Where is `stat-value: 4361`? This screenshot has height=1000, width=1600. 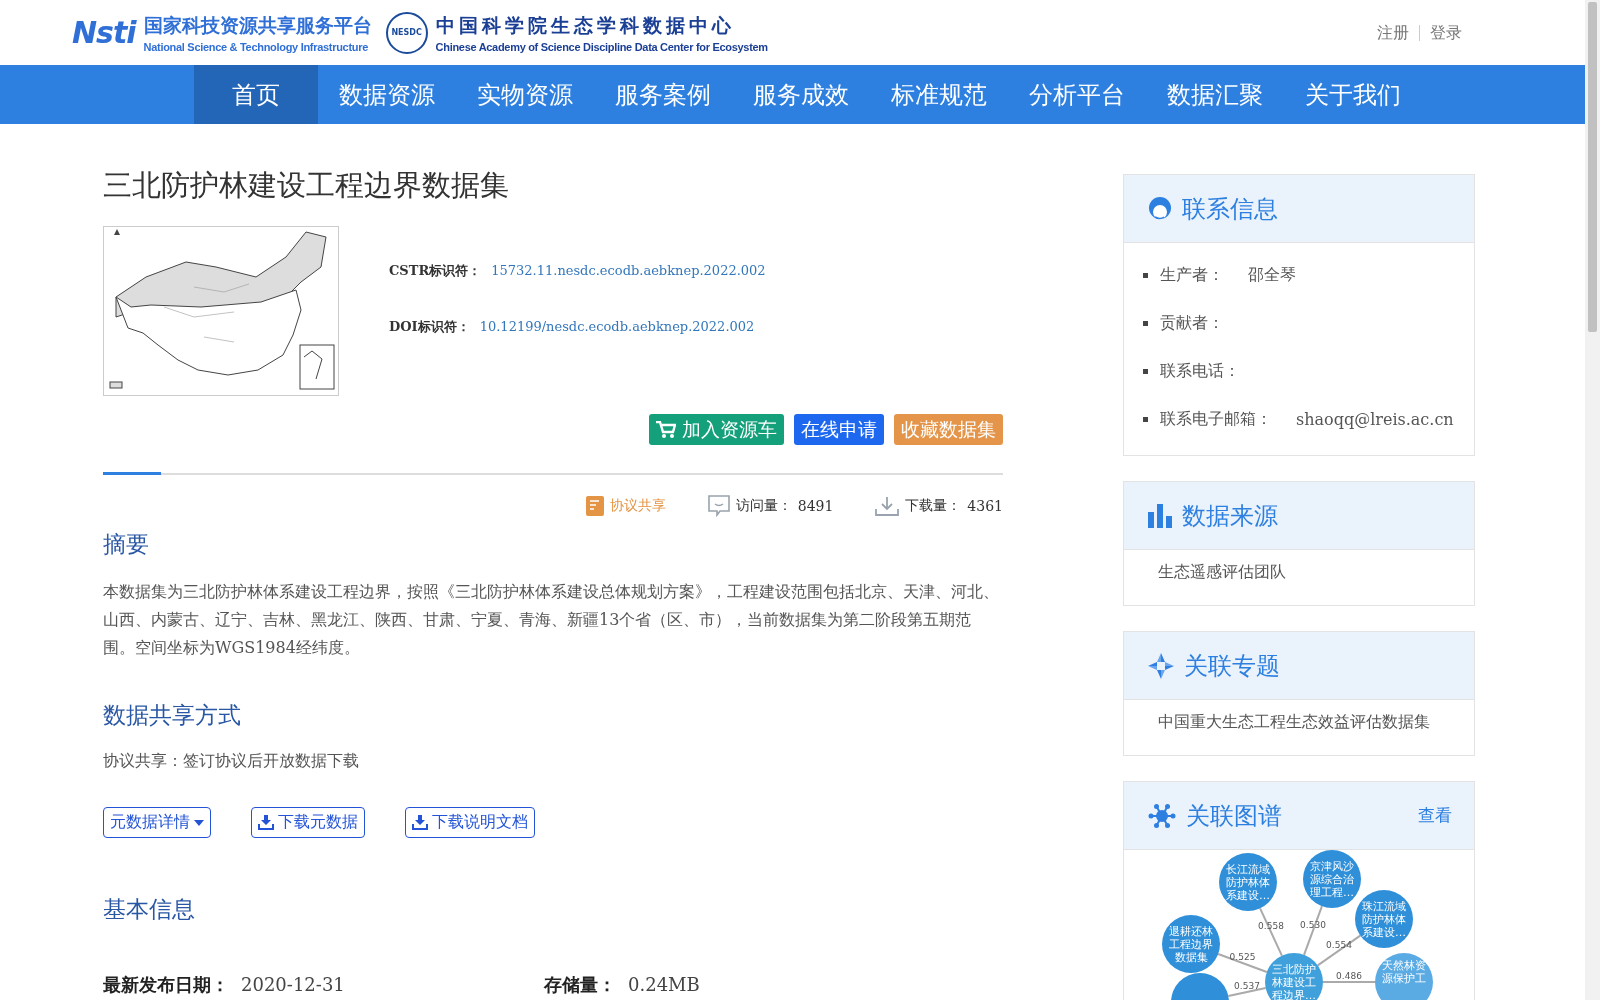 stat-value: 4361 is located at coordinates (985, 506).